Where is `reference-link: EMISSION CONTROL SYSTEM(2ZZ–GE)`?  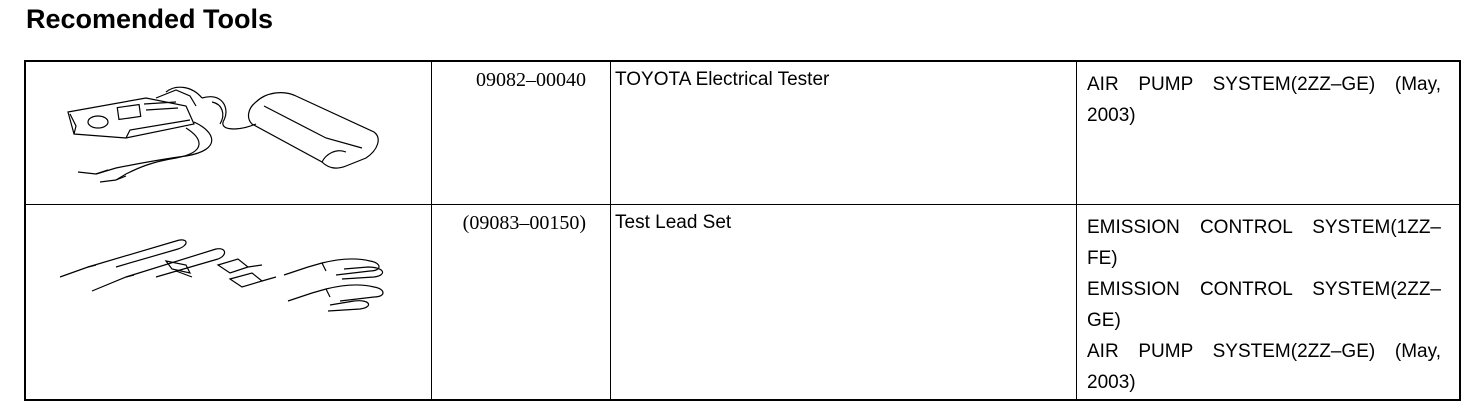
reference-link: EMISSION CONTROL SYSTEM(2ZZ–GE) is located at coordinates (1264, 305).